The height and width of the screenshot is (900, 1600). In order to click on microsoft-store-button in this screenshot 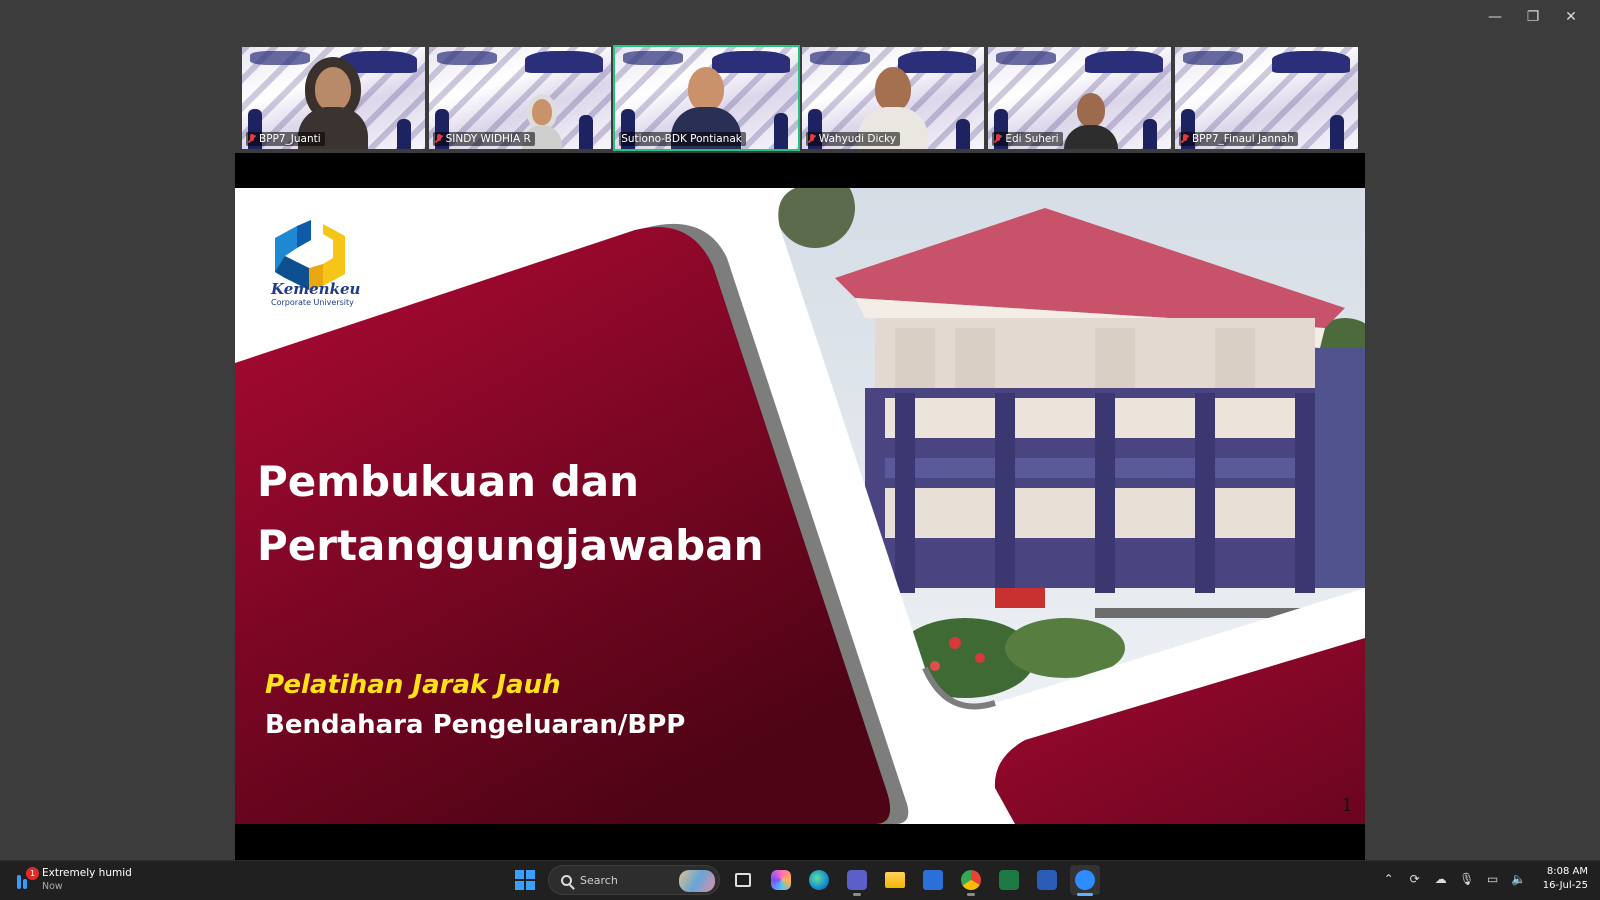, I will do `click(933, 880)`.